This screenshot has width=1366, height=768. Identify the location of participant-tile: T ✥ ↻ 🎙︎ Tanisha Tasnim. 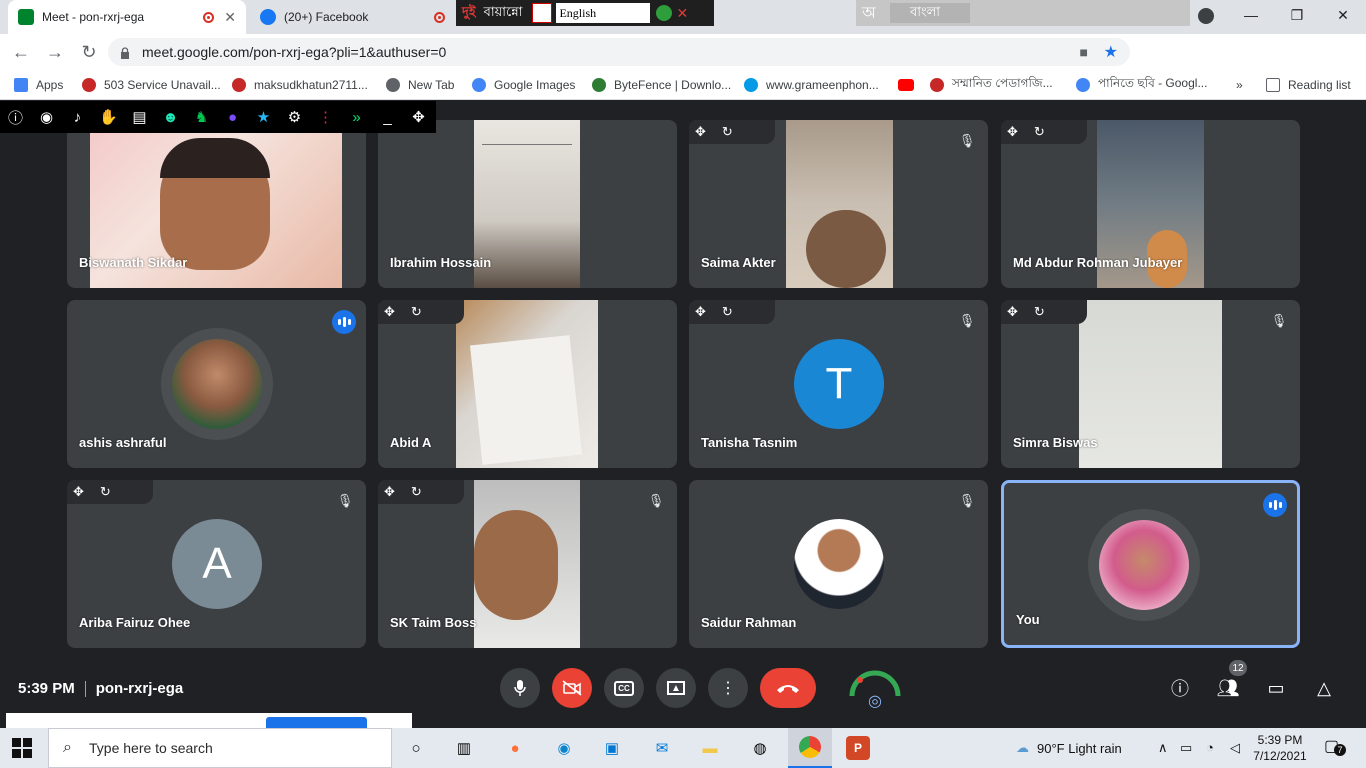
(838, 384).